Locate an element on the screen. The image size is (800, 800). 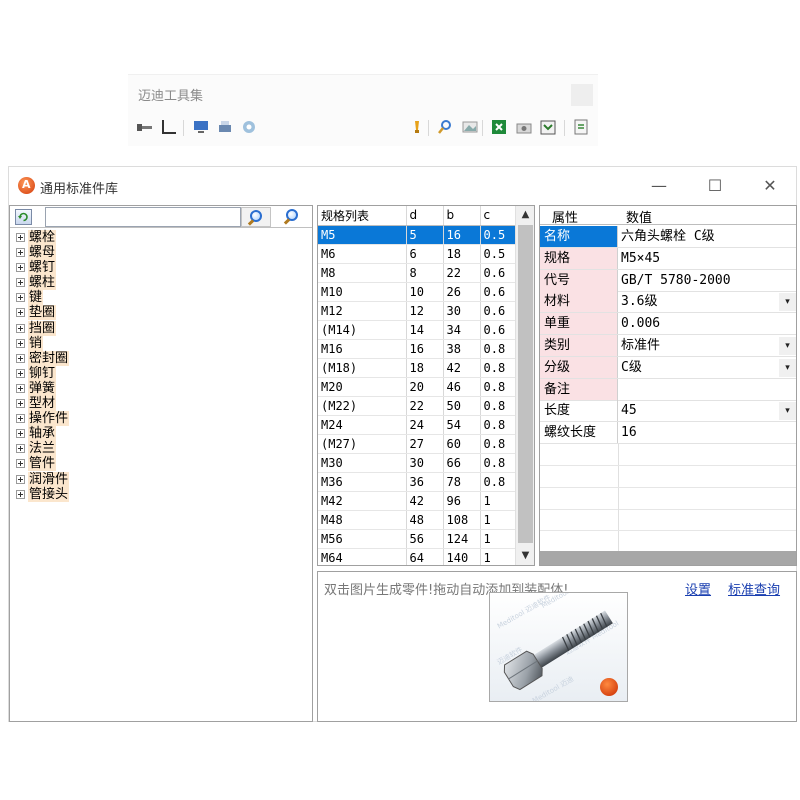
property-value: 六角头螺栓 C级 is located at coordinates (708, 236).